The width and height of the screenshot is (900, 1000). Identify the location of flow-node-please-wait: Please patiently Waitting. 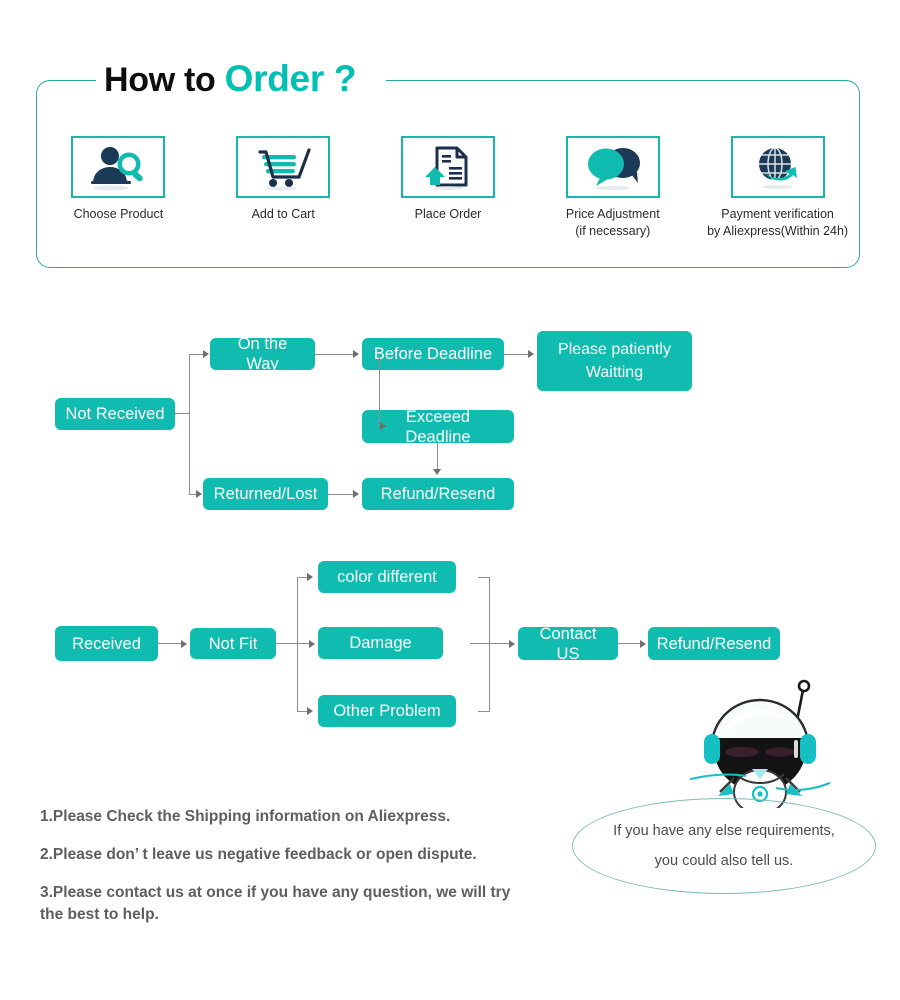
(614, 361).